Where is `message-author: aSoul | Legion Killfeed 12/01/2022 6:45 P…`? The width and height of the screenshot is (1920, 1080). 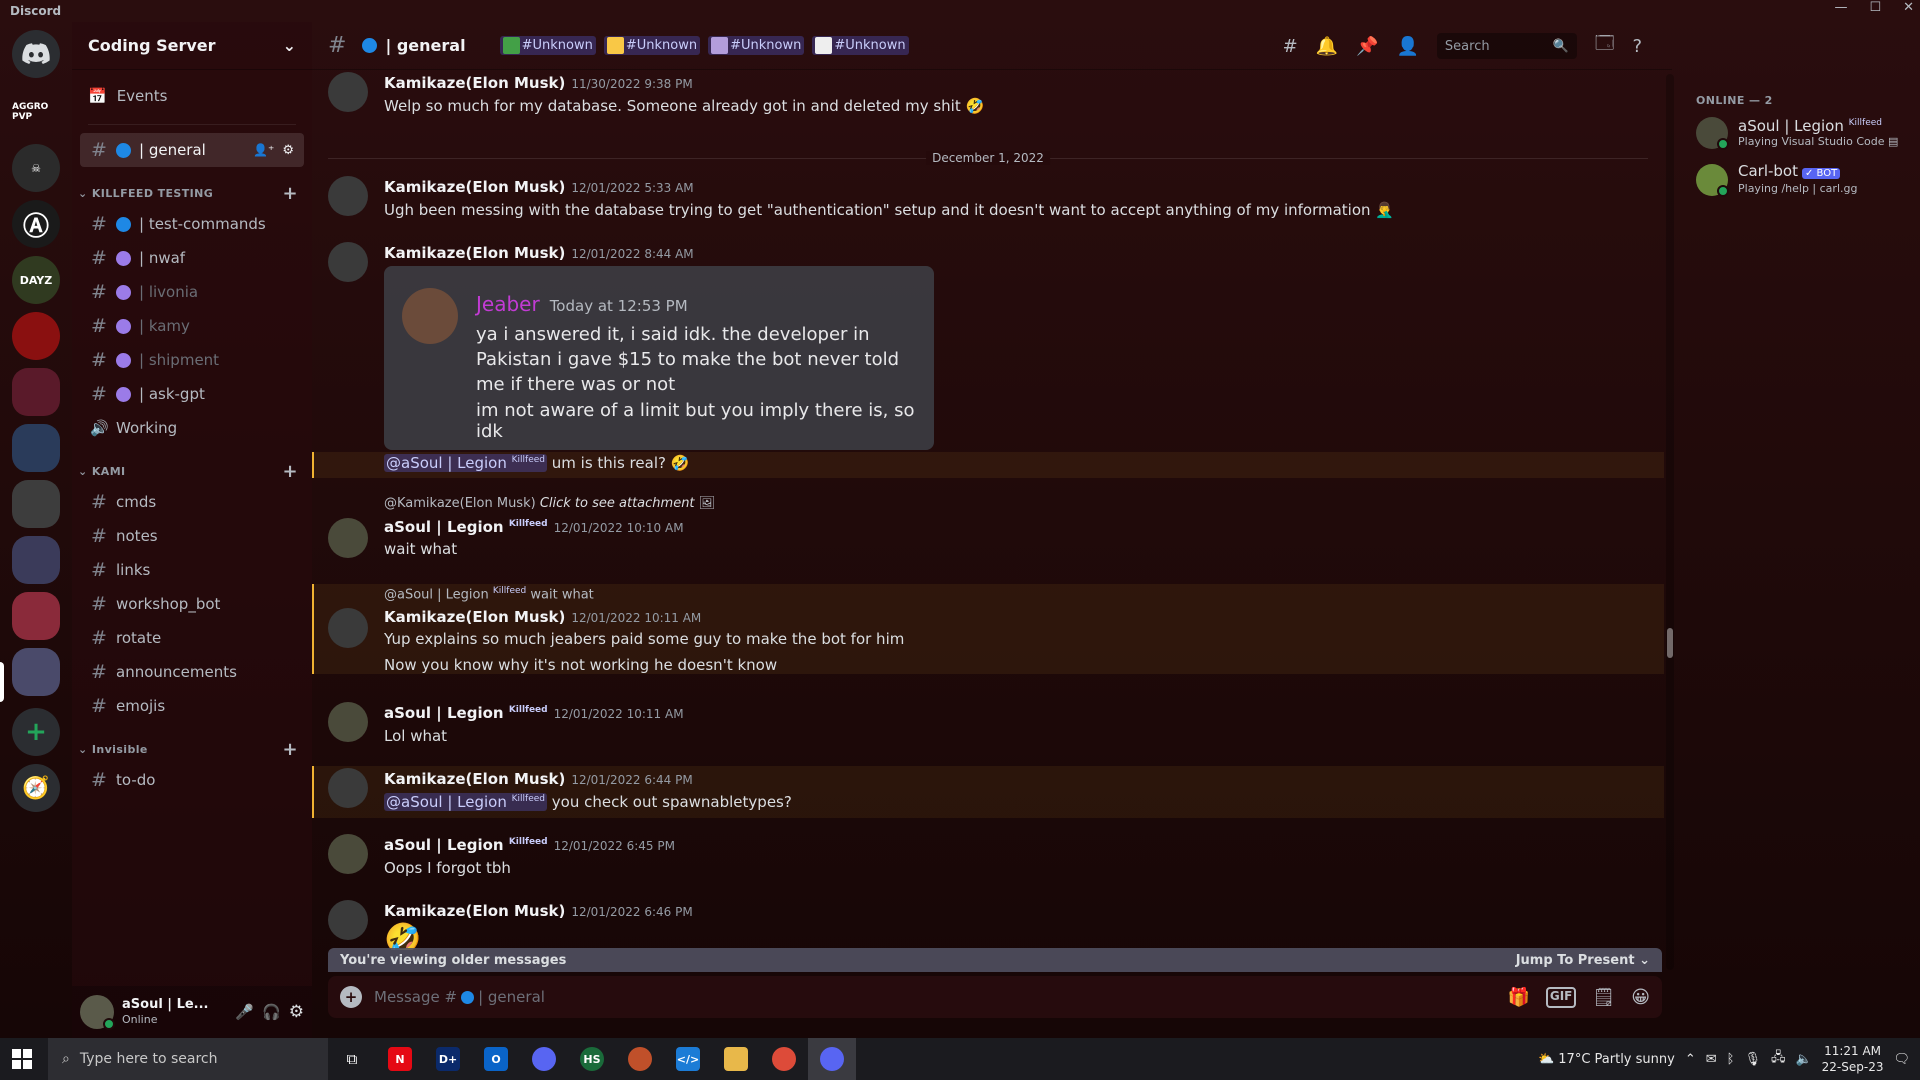 message-author: aSoul | Legion Killfeed 12/01/2022 6:45 P… is located at coordinates (529, 845).